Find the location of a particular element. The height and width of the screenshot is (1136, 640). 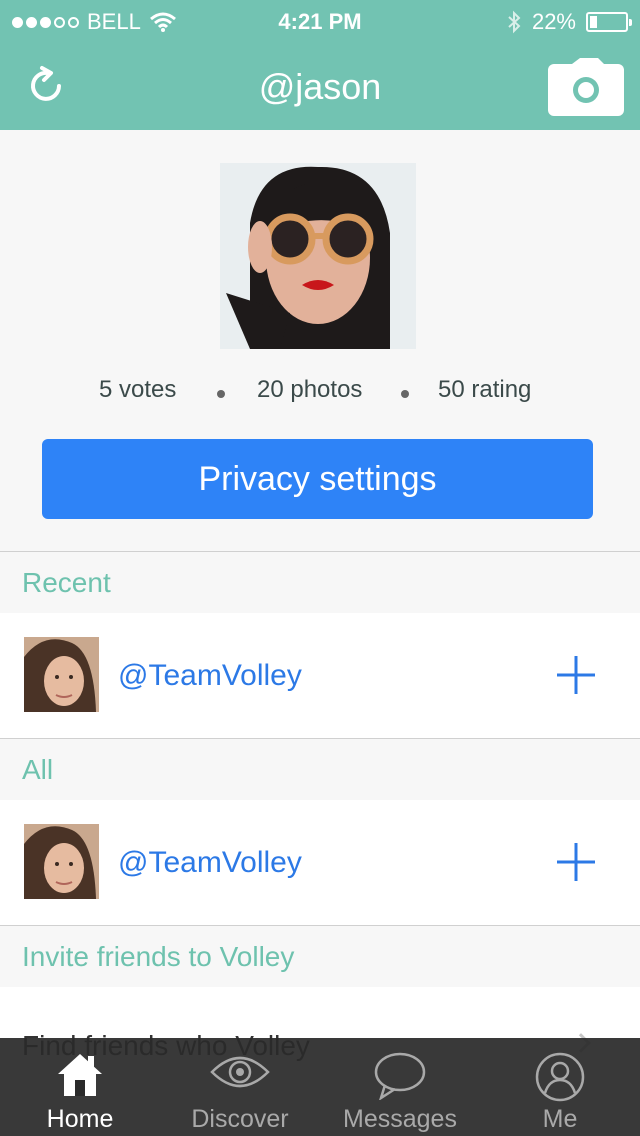

page-title: @jason is located at coordinates (320, 86).